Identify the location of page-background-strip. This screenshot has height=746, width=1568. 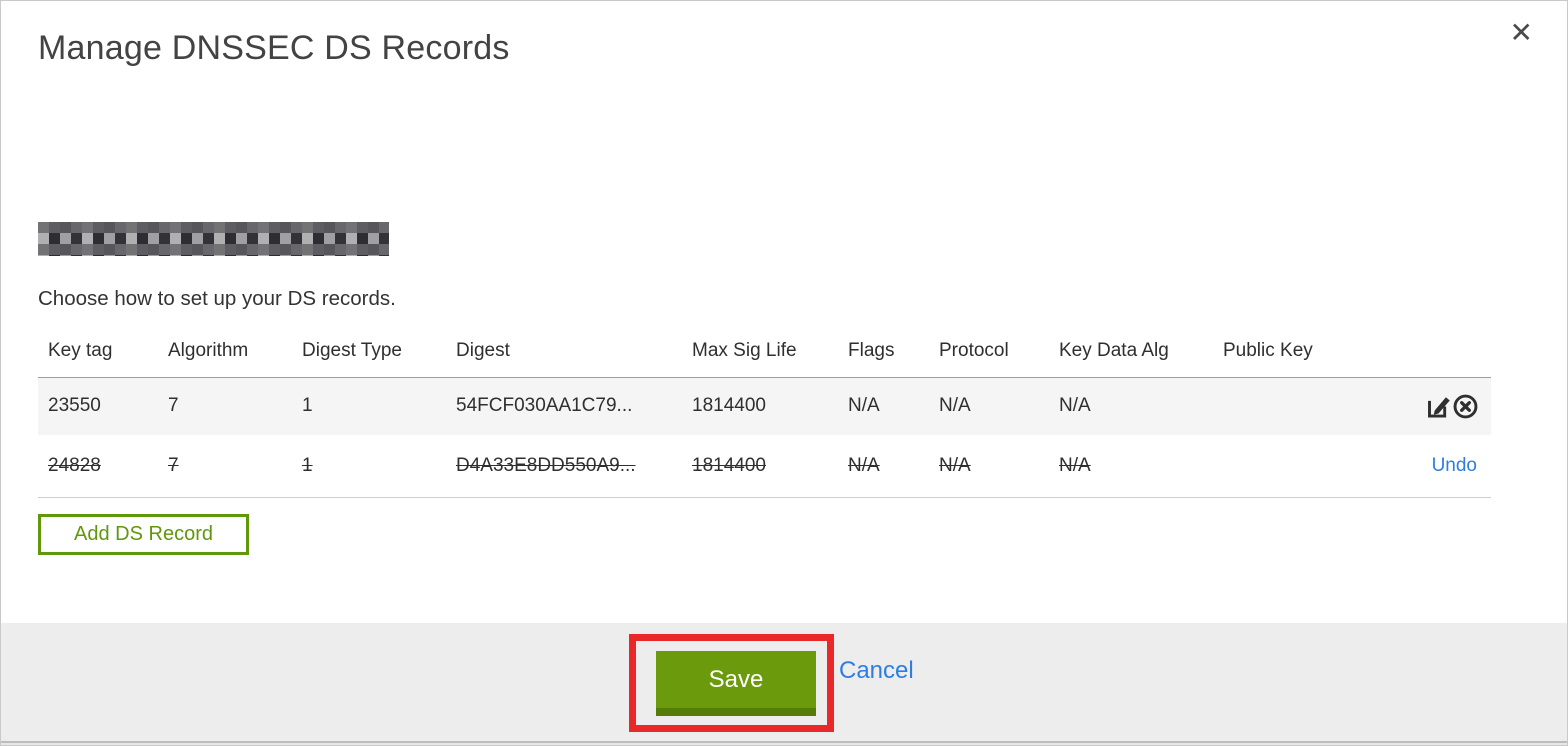
(784, 743).